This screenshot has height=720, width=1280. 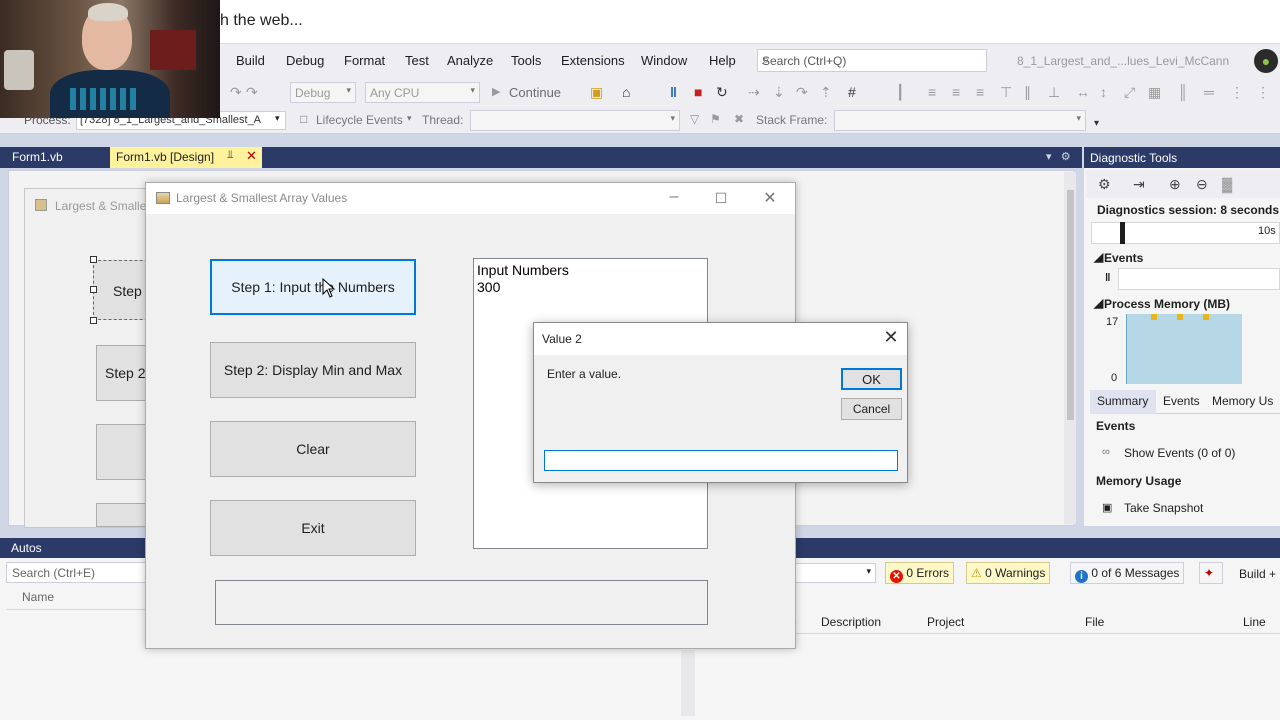 I want to click on autos-column-name: Name, so click(x=38, y=597).